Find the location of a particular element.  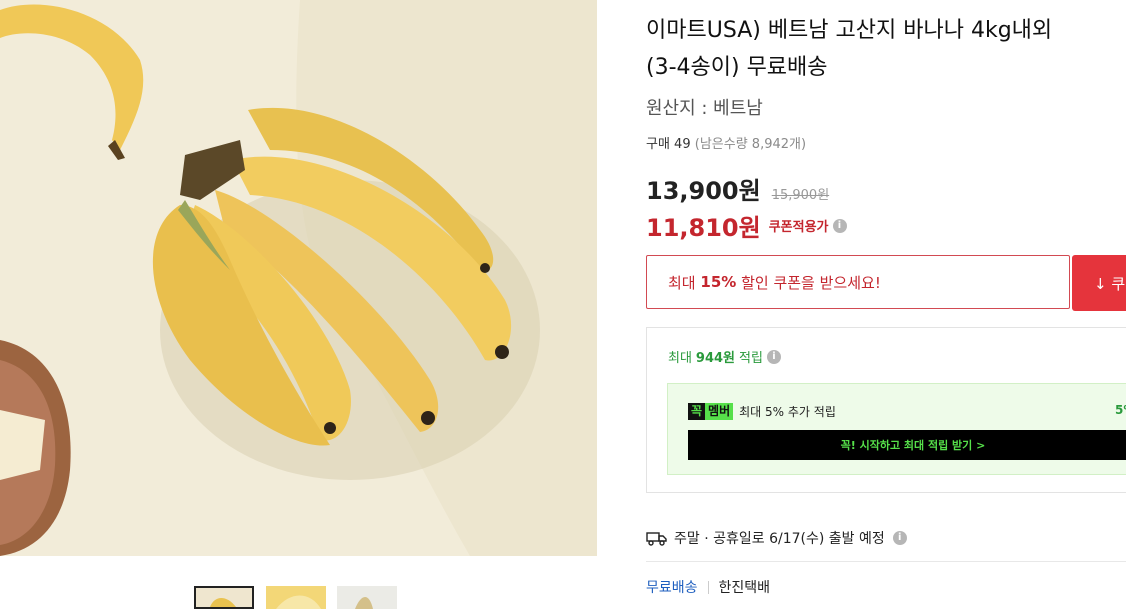

membership-logo: 꼭 멤버 is located at coordinates (711, 411).